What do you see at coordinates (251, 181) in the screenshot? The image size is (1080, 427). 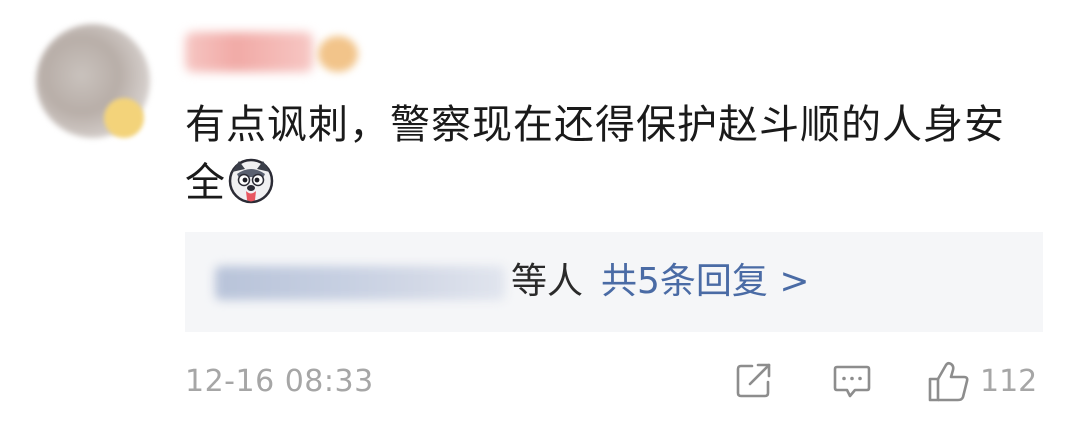 I see `husky-face-emoji-icon` at bounding box center [251, 181].